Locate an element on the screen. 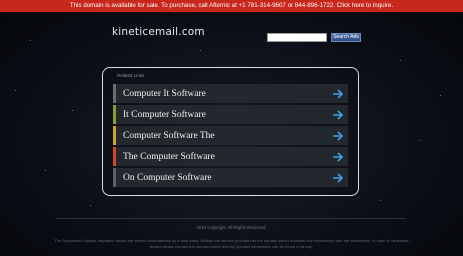  related-link-item: It Computer Software is located at coordinates (230, 114).